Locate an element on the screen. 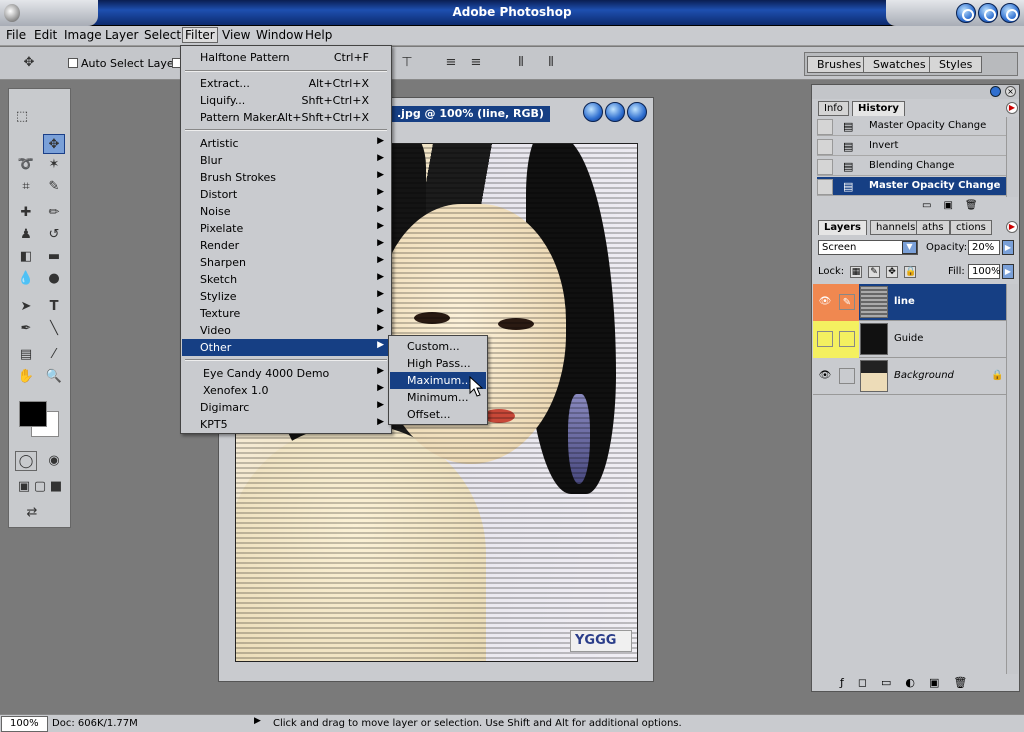  menu-item-noise: Noise ▶ is located at coordinates (286, 211).